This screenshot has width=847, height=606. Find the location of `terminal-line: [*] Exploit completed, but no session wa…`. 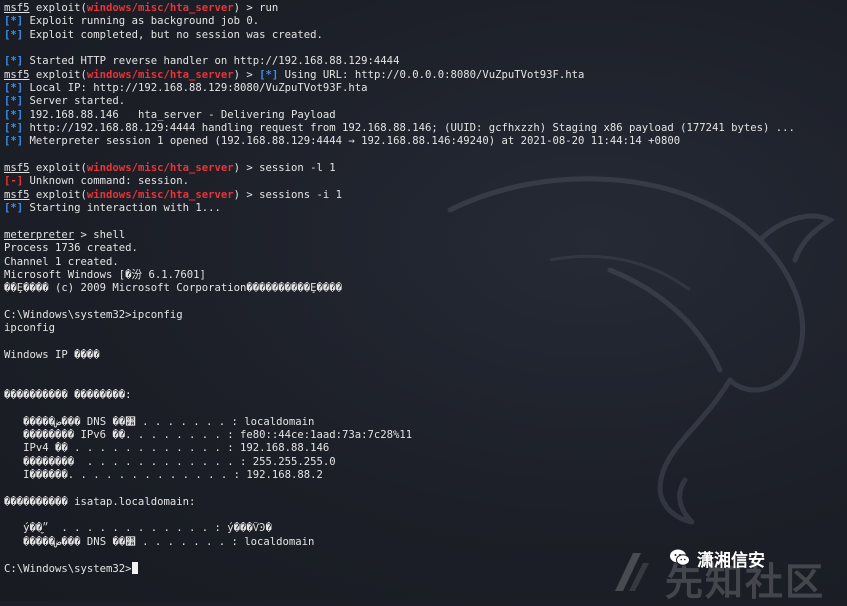

terminal-line: [*] Exploit completed, but no session wa… is located at coordinates (423, 35).